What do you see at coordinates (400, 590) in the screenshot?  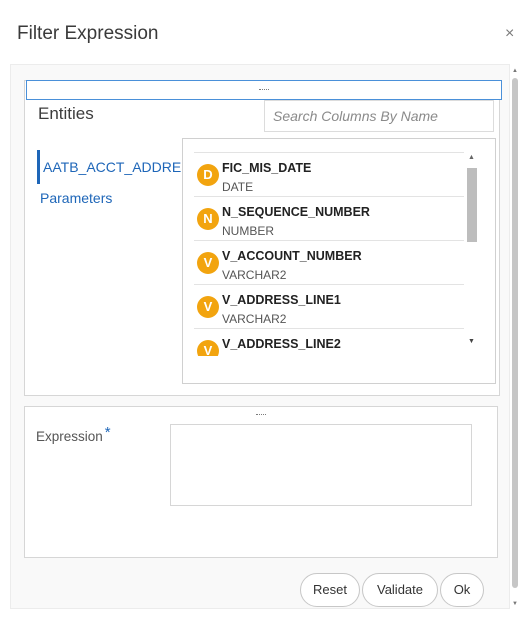 I see `validate-button: Validate` at bounding box center [400, 590].